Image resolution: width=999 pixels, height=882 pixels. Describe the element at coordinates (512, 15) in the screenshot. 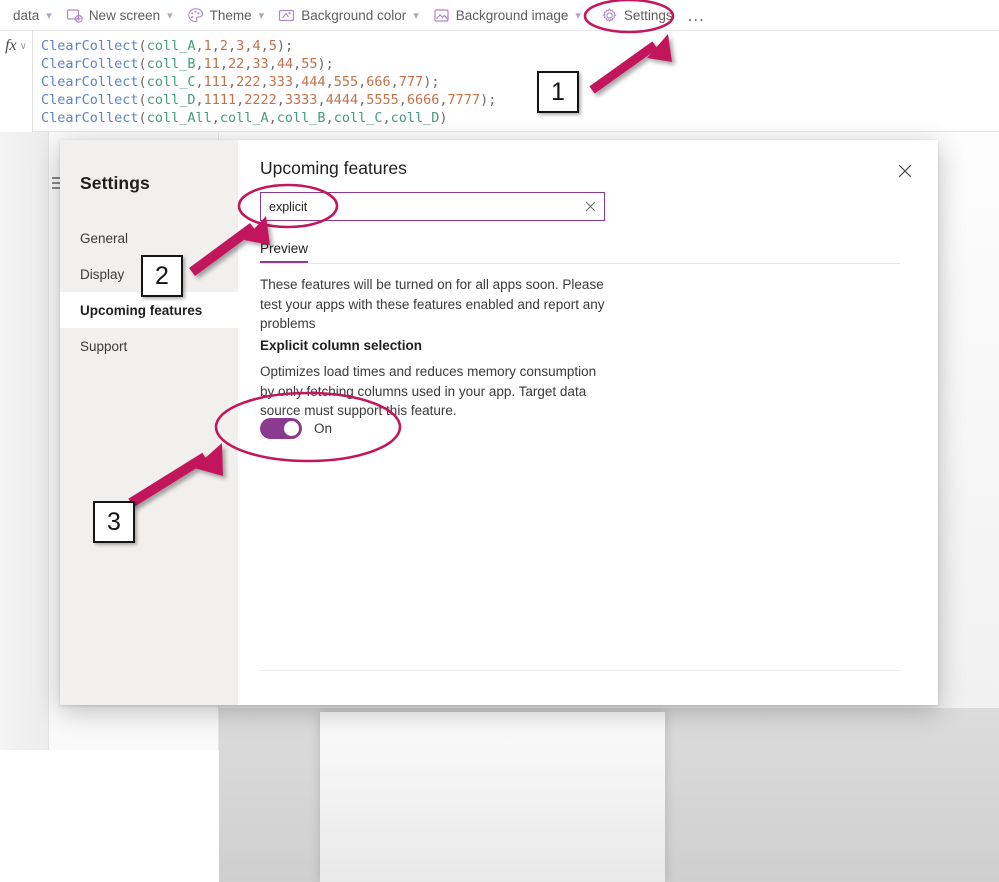

I see `toolbar-label-background-image: Background image` at that location.